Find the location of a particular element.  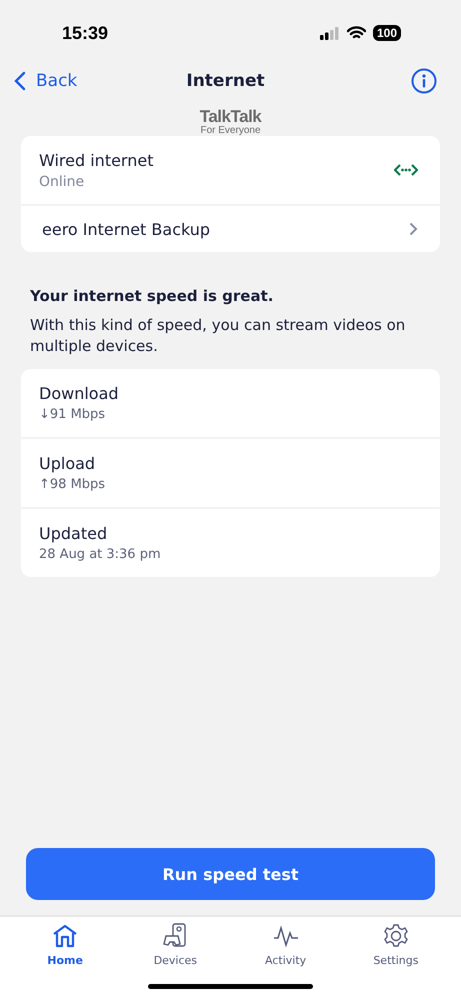

page-title: Internet is located at coordinates (225, 81).